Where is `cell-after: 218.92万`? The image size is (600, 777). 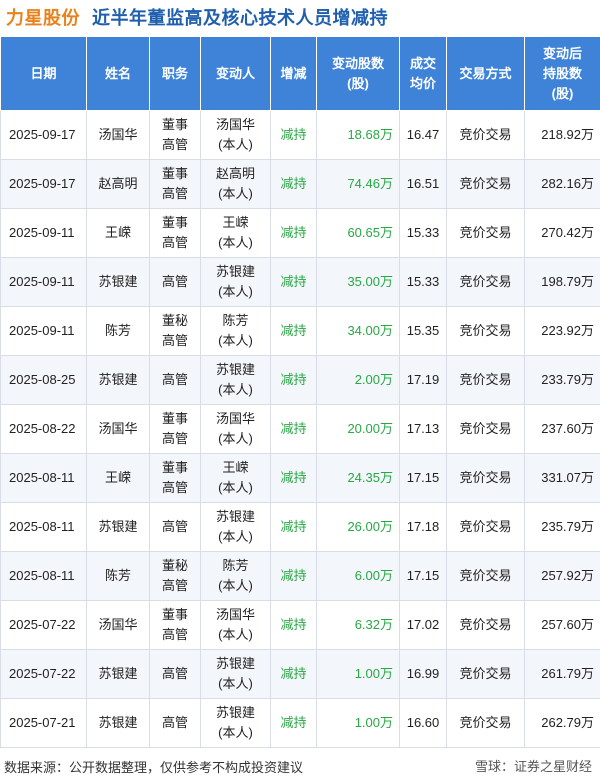 cell-after: 218.92万 is located at coordinates (562, 135).